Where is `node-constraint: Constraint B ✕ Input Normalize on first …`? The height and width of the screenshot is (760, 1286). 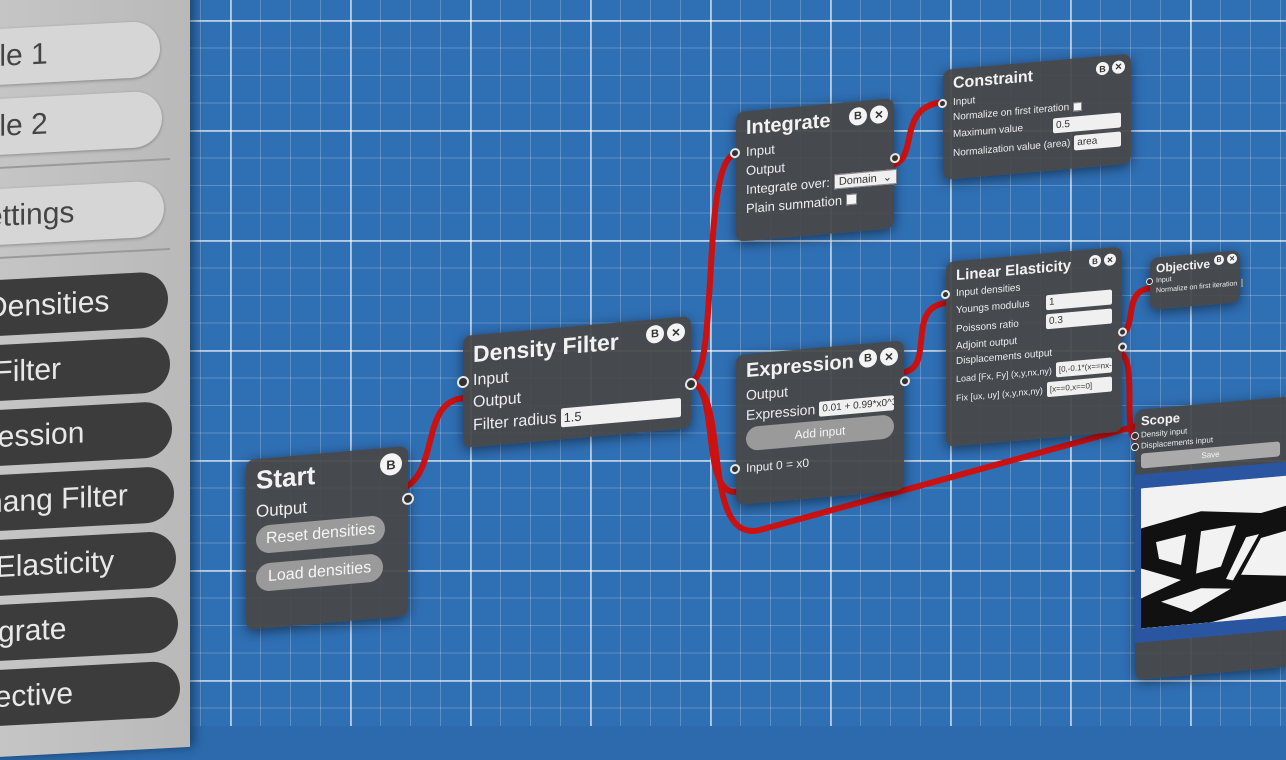
node-constraint: Constraint B ✕ Input Normalize on first … is located at coordinates (1034, 116).